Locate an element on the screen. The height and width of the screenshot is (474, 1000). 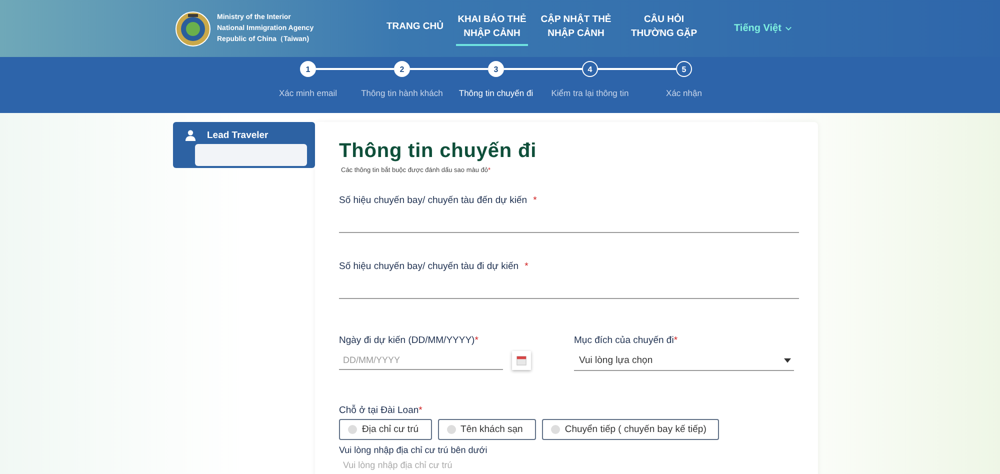
step-label: Thông tin hành khách is located at coordinates (402, 93).